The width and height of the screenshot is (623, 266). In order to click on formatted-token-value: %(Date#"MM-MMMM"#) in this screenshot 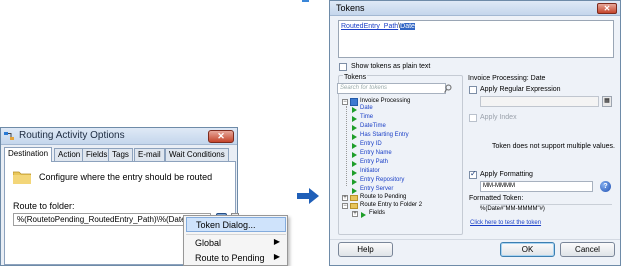, I will do `click(546, 209)`.